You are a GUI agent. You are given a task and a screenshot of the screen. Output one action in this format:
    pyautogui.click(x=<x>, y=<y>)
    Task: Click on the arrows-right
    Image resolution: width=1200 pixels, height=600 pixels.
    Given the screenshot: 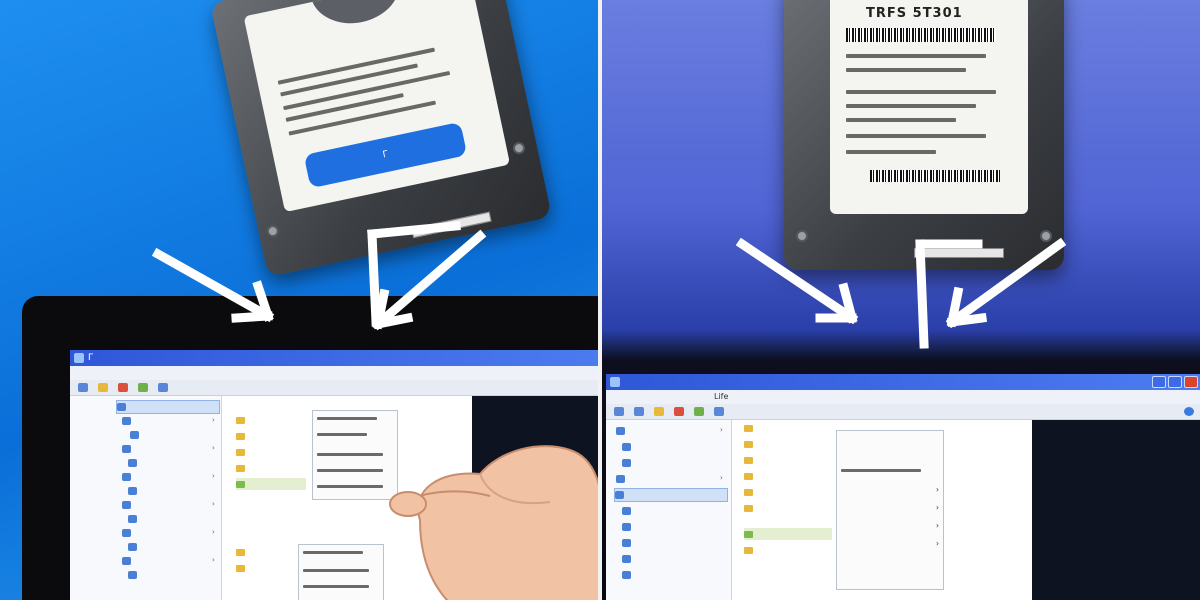 What is the action you would take?
    pyautogui.click(x=901, y=293)
    